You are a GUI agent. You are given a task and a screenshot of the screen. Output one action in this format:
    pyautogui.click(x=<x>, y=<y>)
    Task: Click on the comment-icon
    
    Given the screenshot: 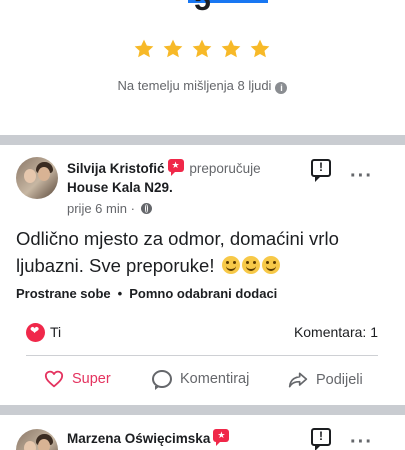 What is the action you would take?
    pyautogui.click(x=162, y=380)
    